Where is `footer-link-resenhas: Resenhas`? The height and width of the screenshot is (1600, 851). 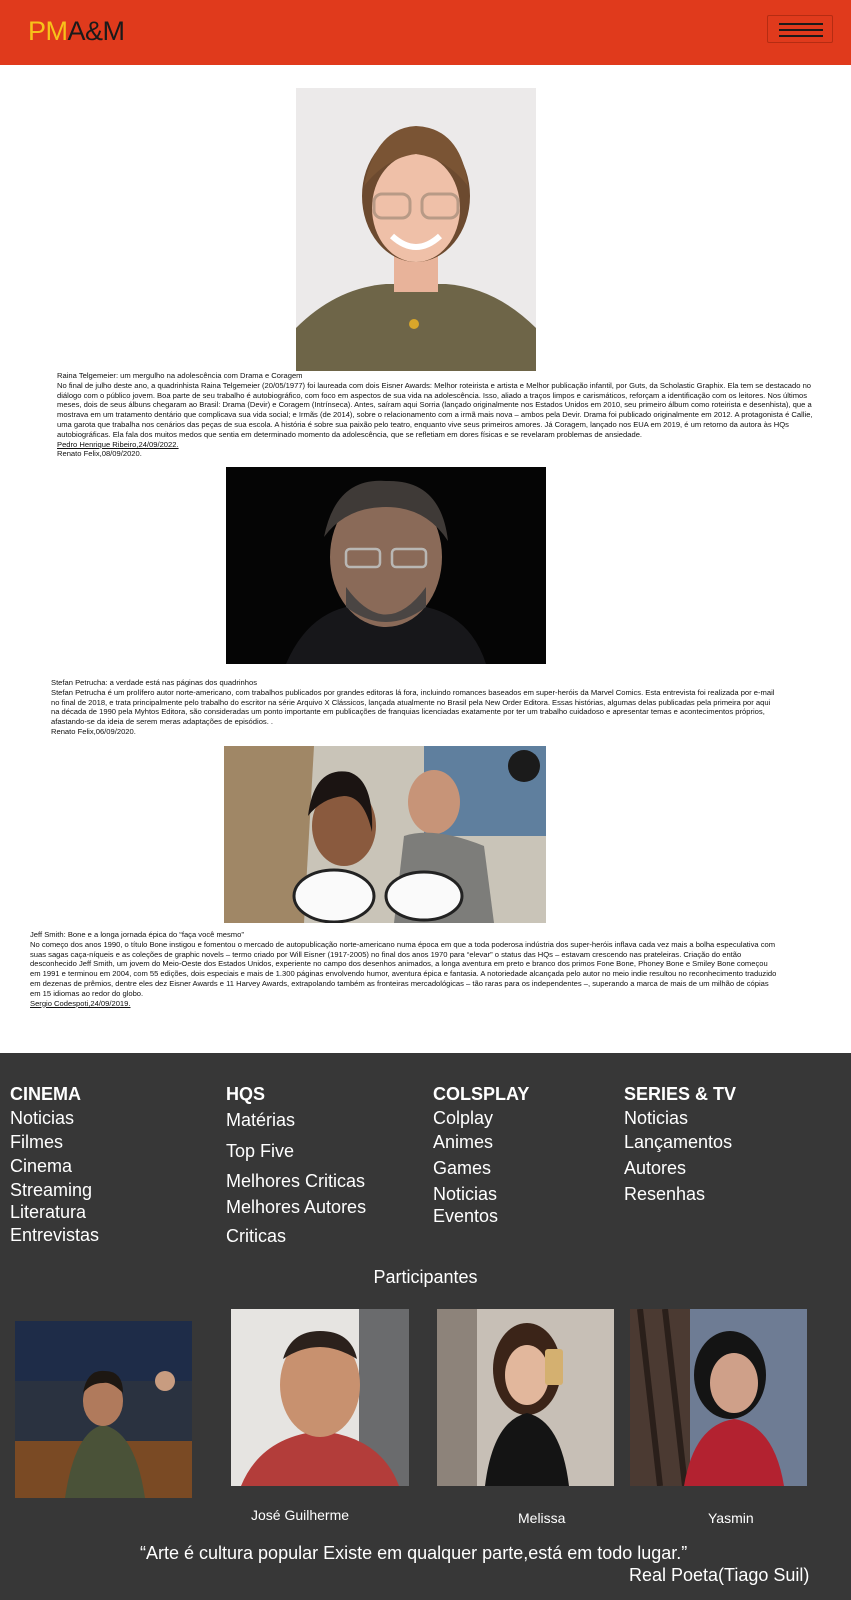 footer-link-resenhas: Resenhas is located at coordinates (680, 1194).